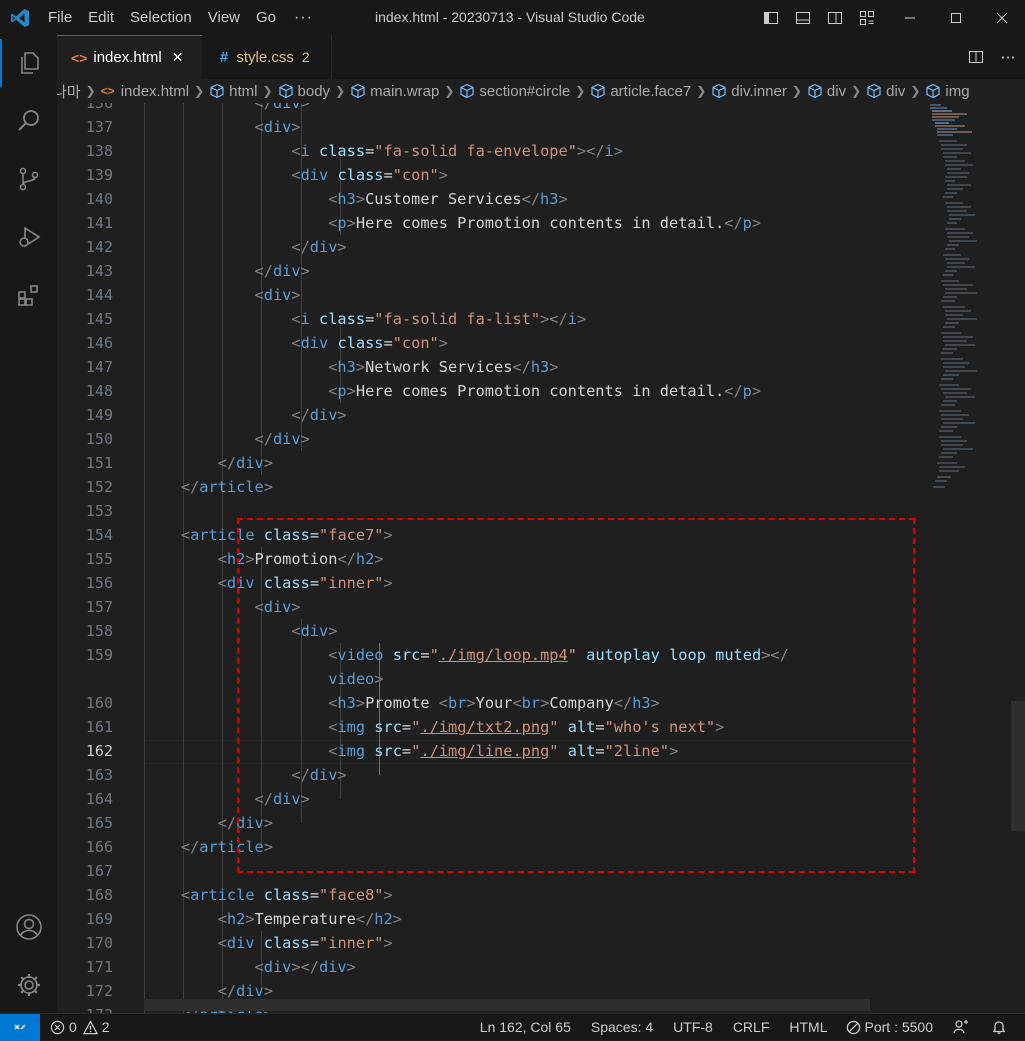  Describe the element at coordinates (507, 1005) in the screenshot. I see `horizontal-scrollbar` at that location.